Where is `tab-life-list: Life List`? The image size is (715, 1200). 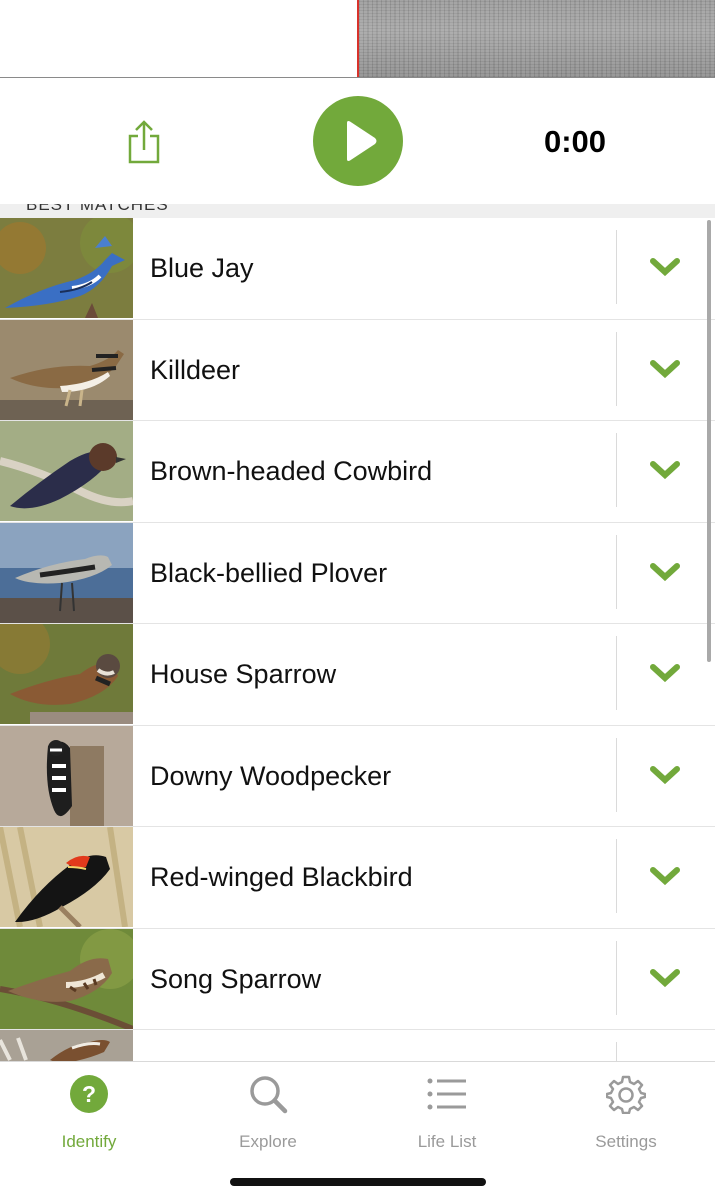 tab-life-list: Life List is located at coordinates (447, 1112).